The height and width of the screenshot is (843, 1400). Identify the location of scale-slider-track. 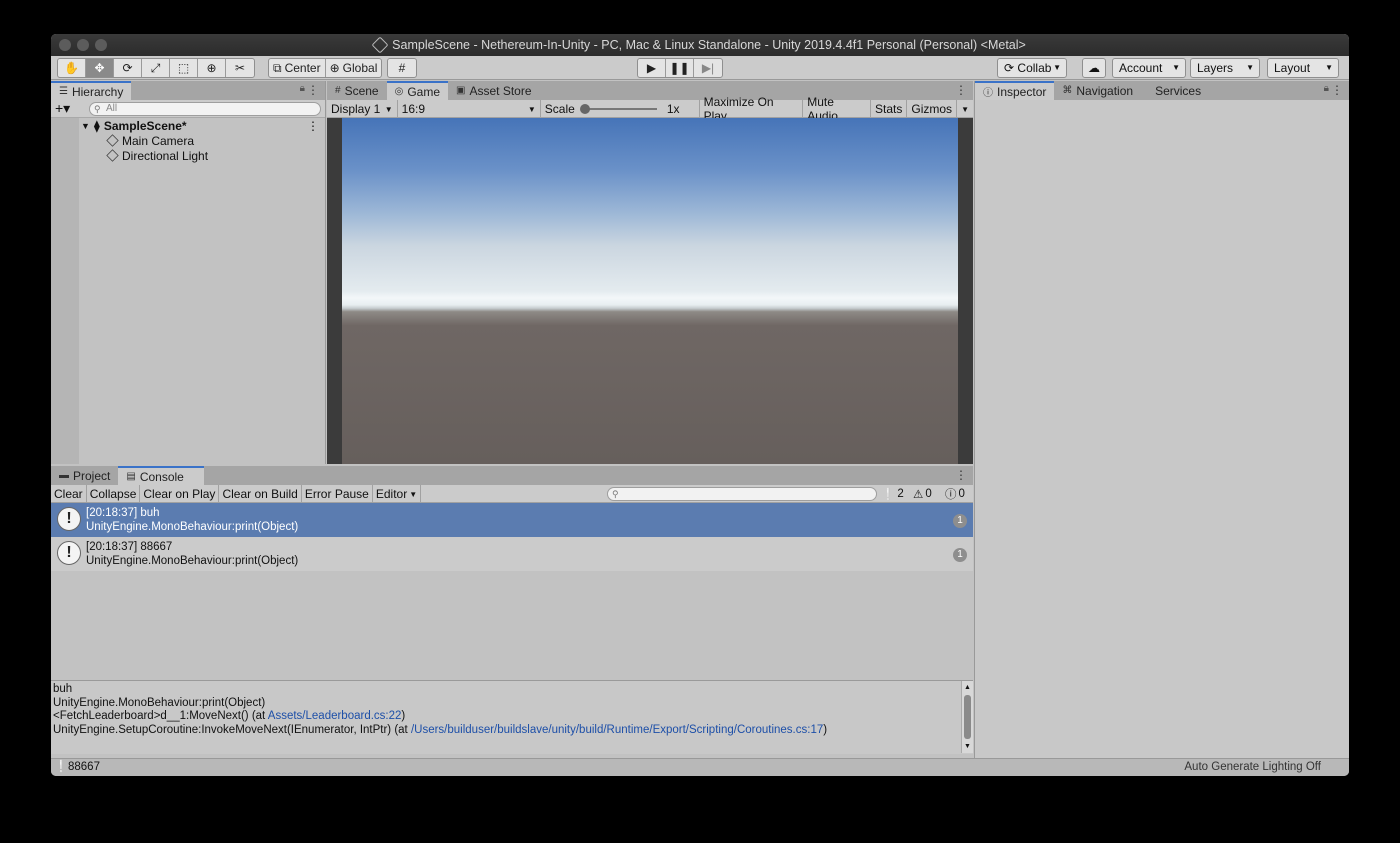
(618, 109).